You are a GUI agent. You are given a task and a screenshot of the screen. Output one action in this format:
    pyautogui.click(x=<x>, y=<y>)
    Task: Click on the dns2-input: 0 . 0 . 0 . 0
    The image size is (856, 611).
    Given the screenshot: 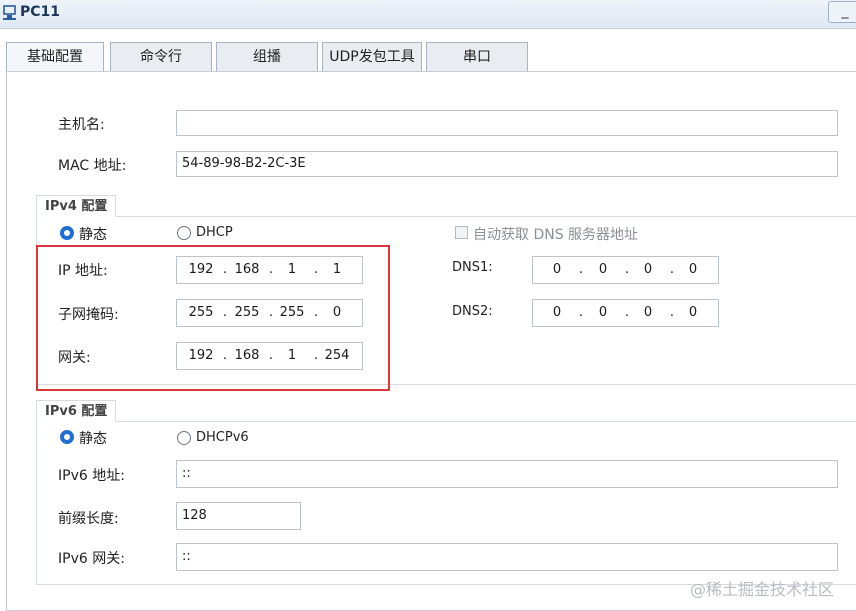 What is the action you would take?
    pyautogui.click(x=625, y=313)
    